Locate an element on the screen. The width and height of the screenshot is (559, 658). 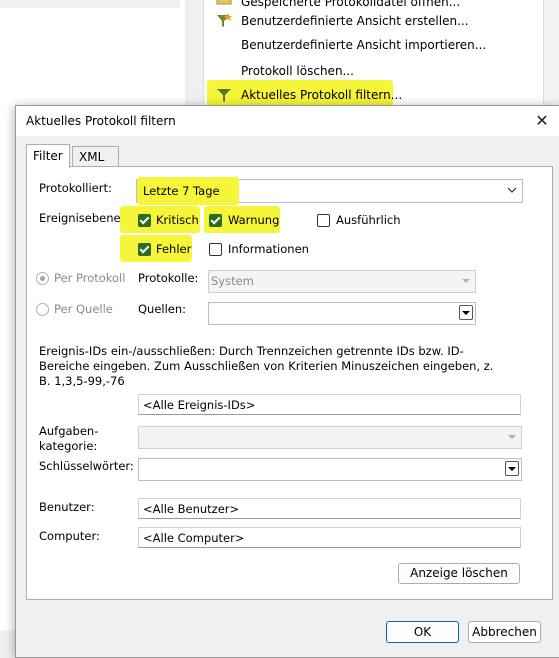
per-quelle-radio is located at coordinates (42, 309).